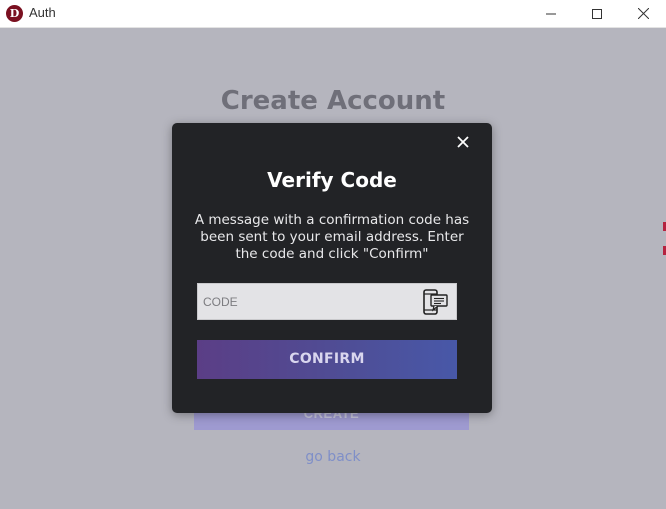  What do you see at coordinates (435, 302) in the screenshot?
I see `phone-message-icon` at bounding box center [435, 302].